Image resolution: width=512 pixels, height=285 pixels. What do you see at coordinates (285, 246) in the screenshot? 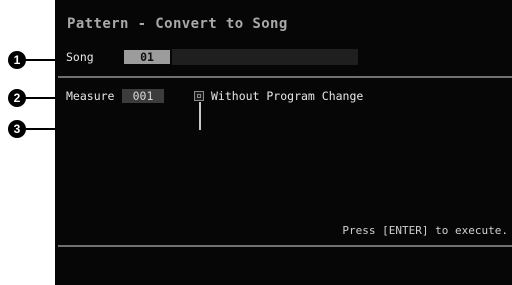
I see `divider-bottom` at bounding box center [285, 246].